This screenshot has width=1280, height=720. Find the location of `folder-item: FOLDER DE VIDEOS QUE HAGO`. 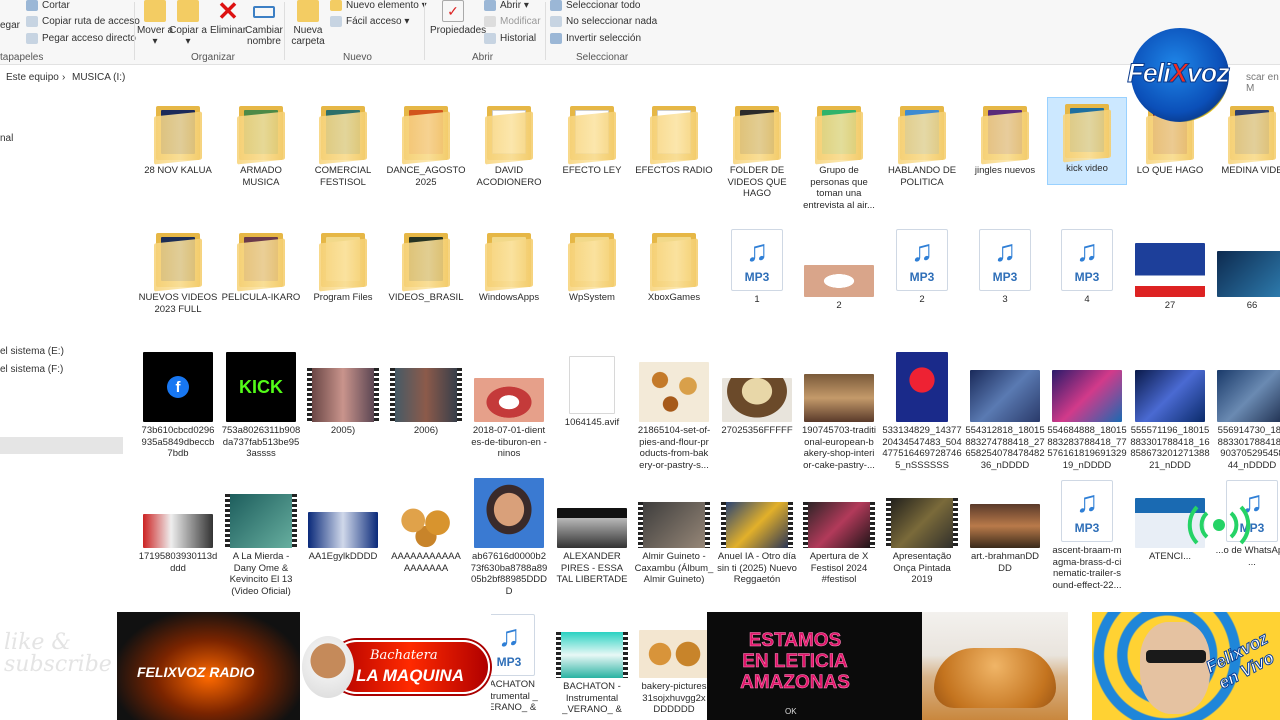

folder-item: FOLDER DE VIDEOS QUE HAGO is located at coordinates (757, 150).